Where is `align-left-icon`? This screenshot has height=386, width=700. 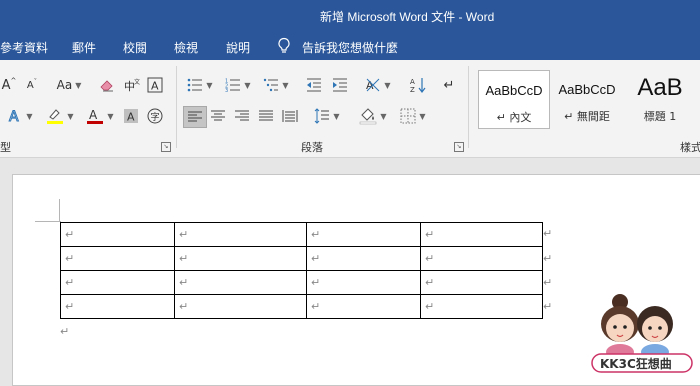
align-left-icon is located at coordinates (195, 116).